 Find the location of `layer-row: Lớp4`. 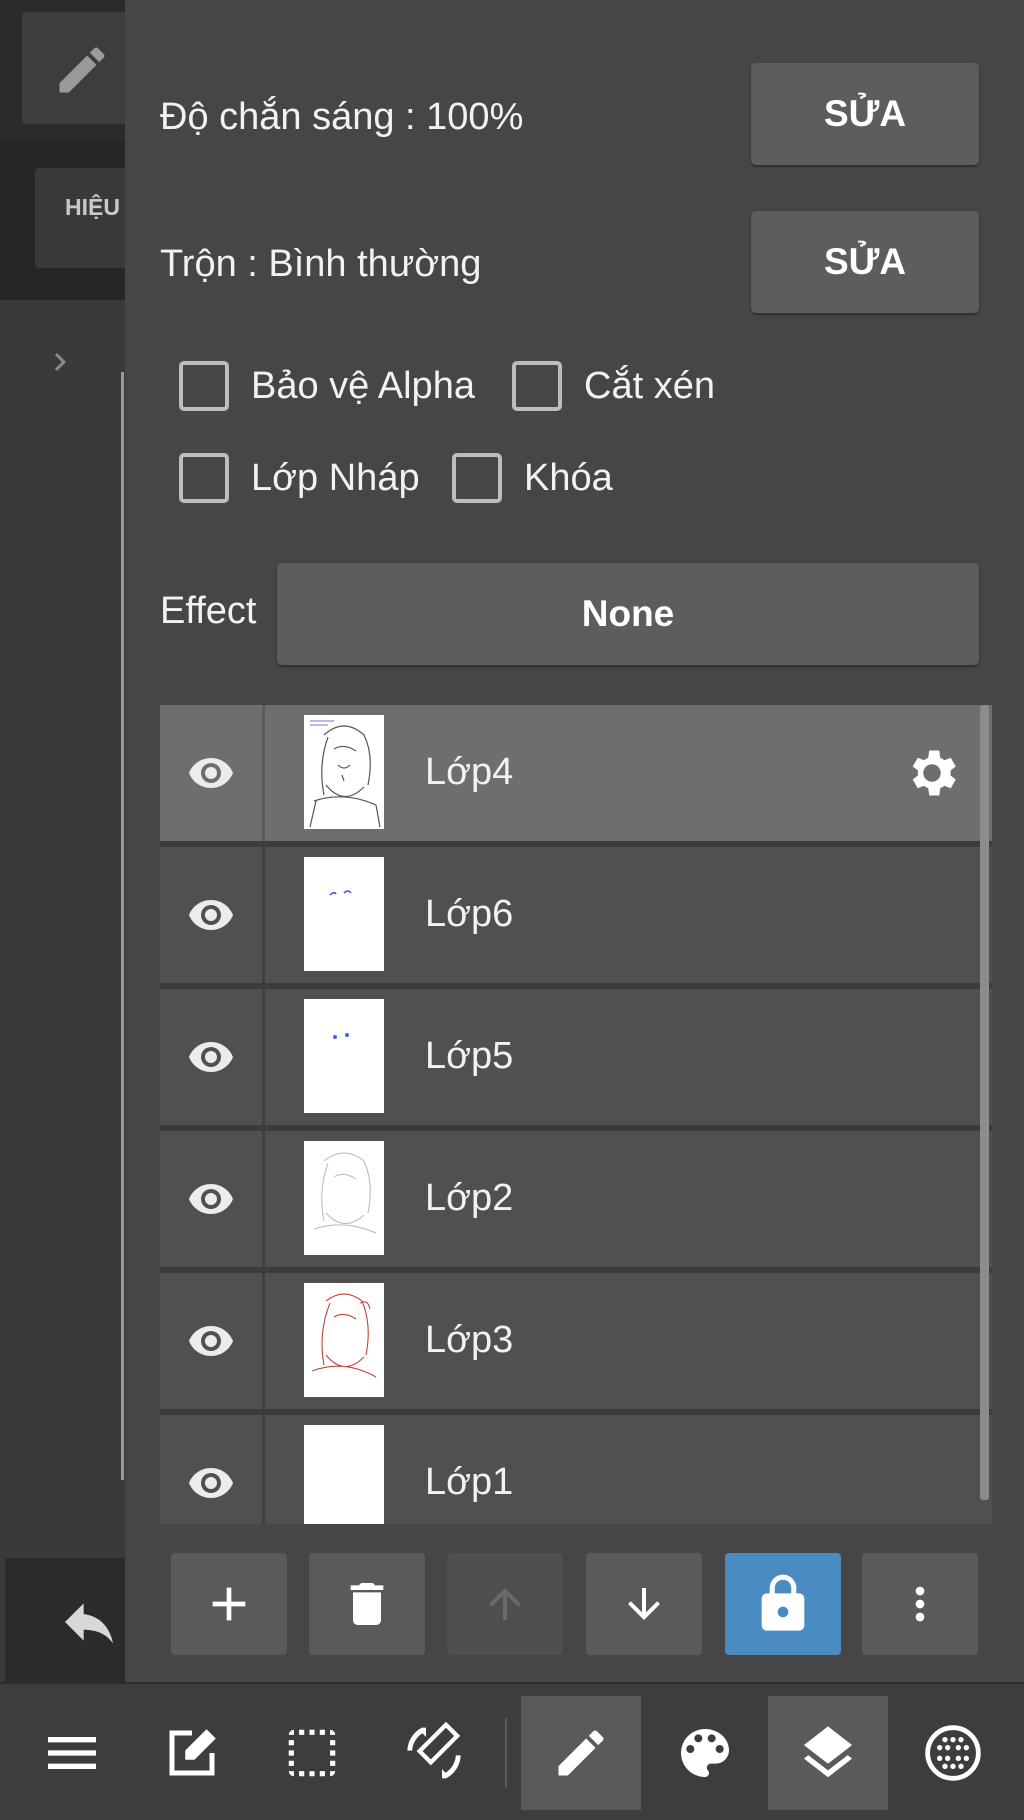

layer-row: Lớp4 is located at coordinates (576, 773).